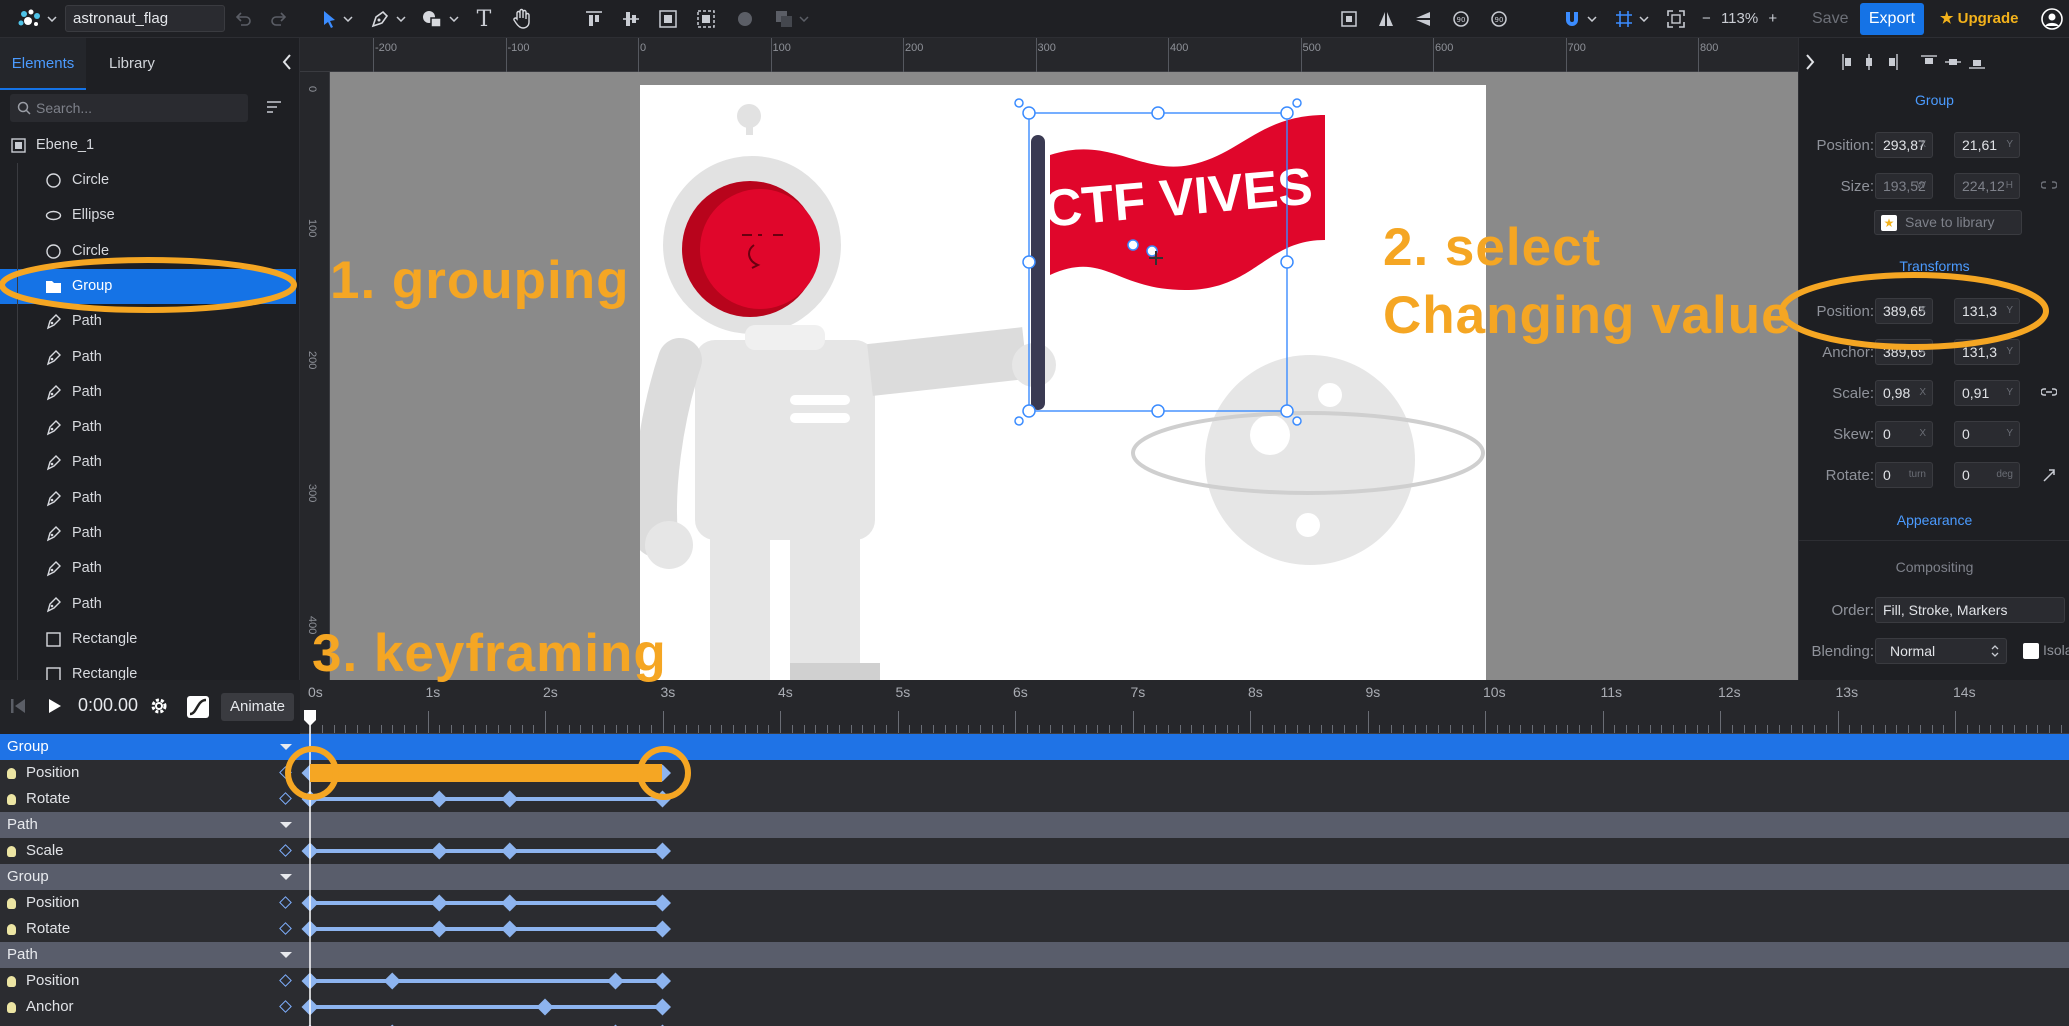  I want to click on annotation-circle-group, so click(148, 285).